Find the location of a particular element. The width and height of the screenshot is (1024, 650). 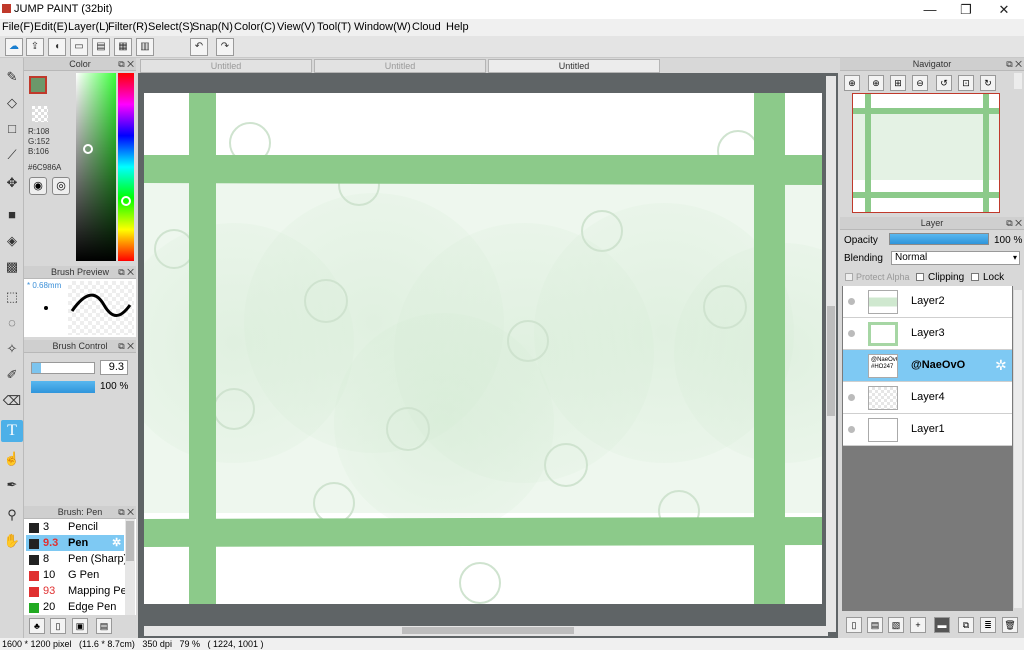

bucket-tool-icon: ◈ is located at coordinates (12, 241).